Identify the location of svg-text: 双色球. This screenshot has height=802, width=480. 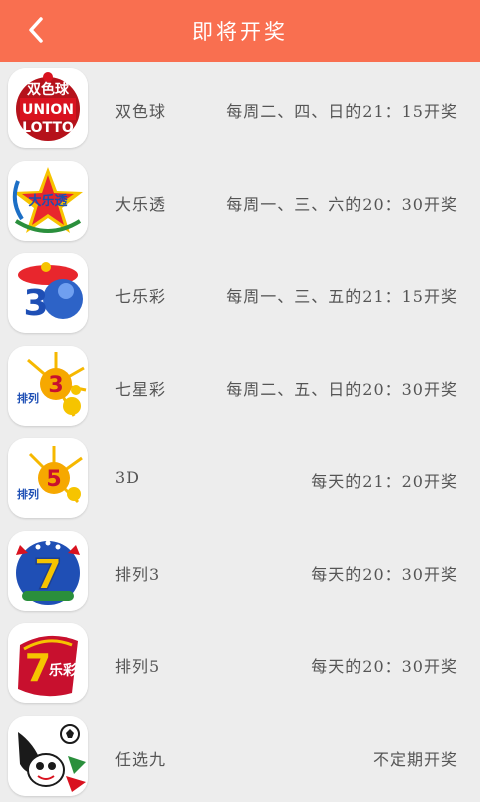
(48, 89).